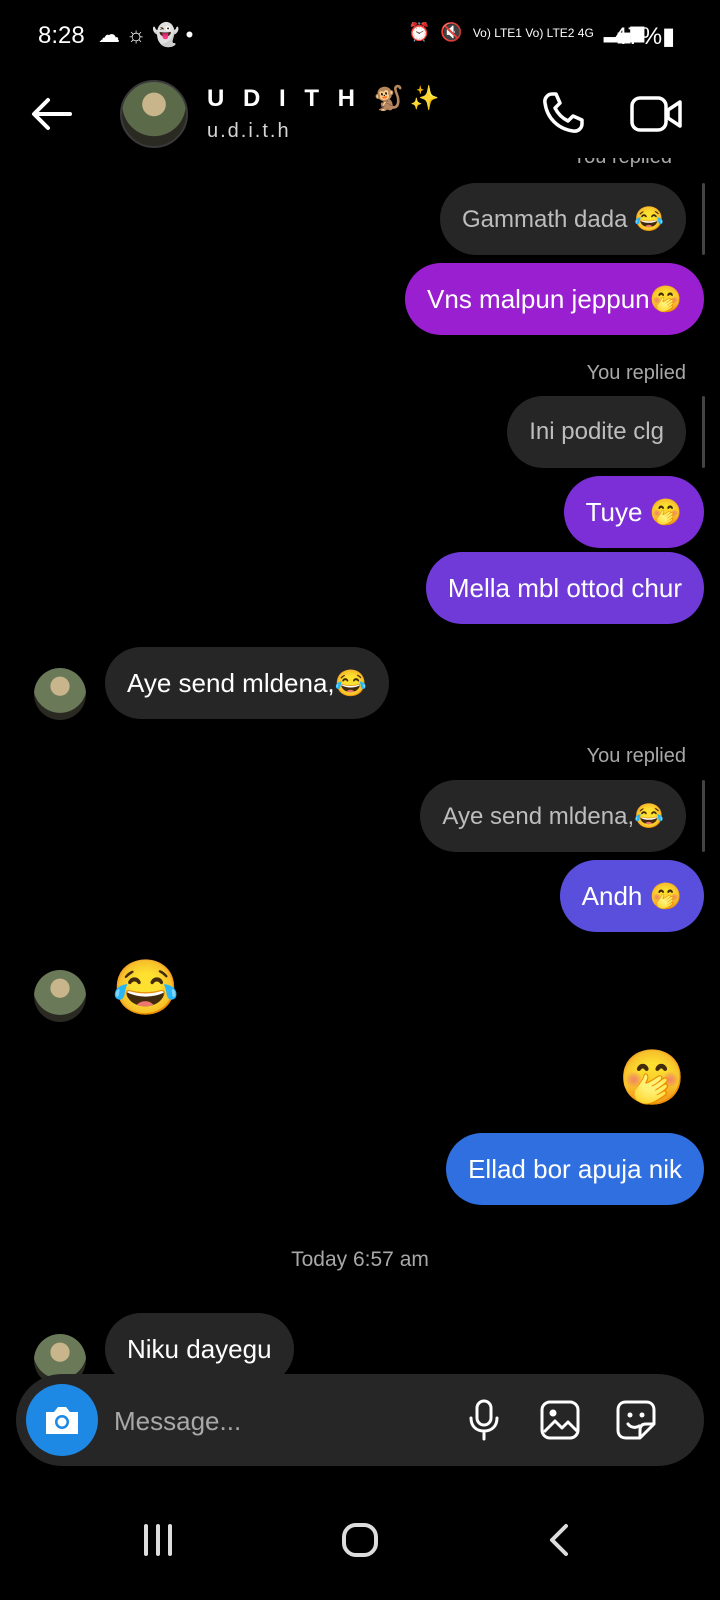 The image size is (720, 1600). I want to click on battery-text: 47%, so click(638, 36).